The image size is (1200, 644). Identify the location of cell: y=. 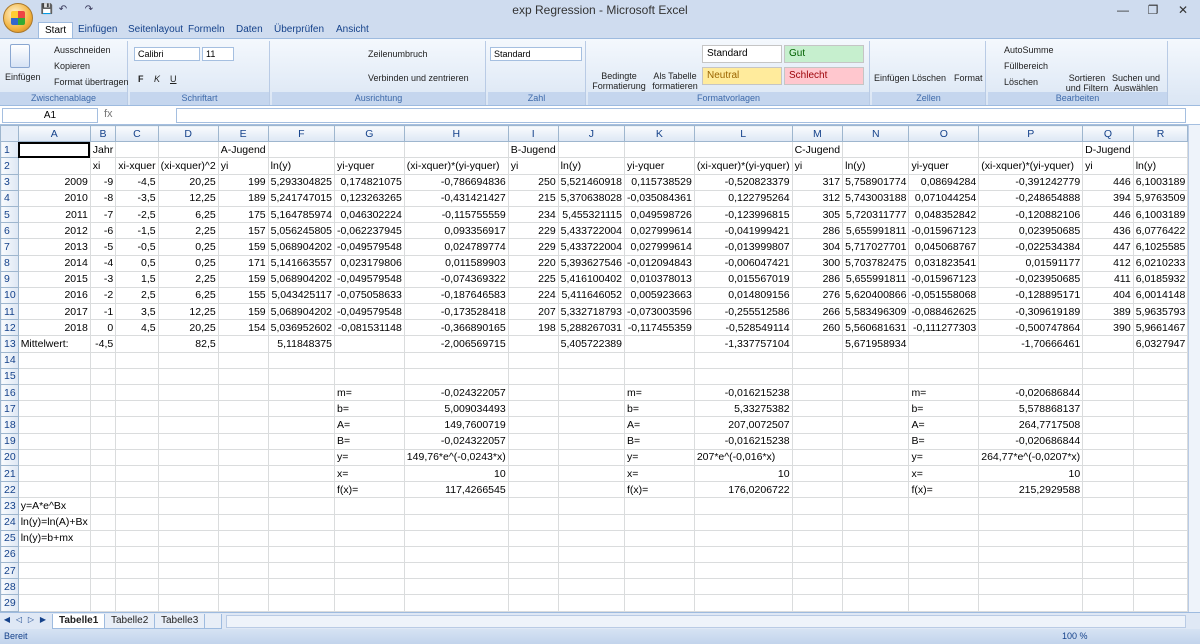
(944, 457).